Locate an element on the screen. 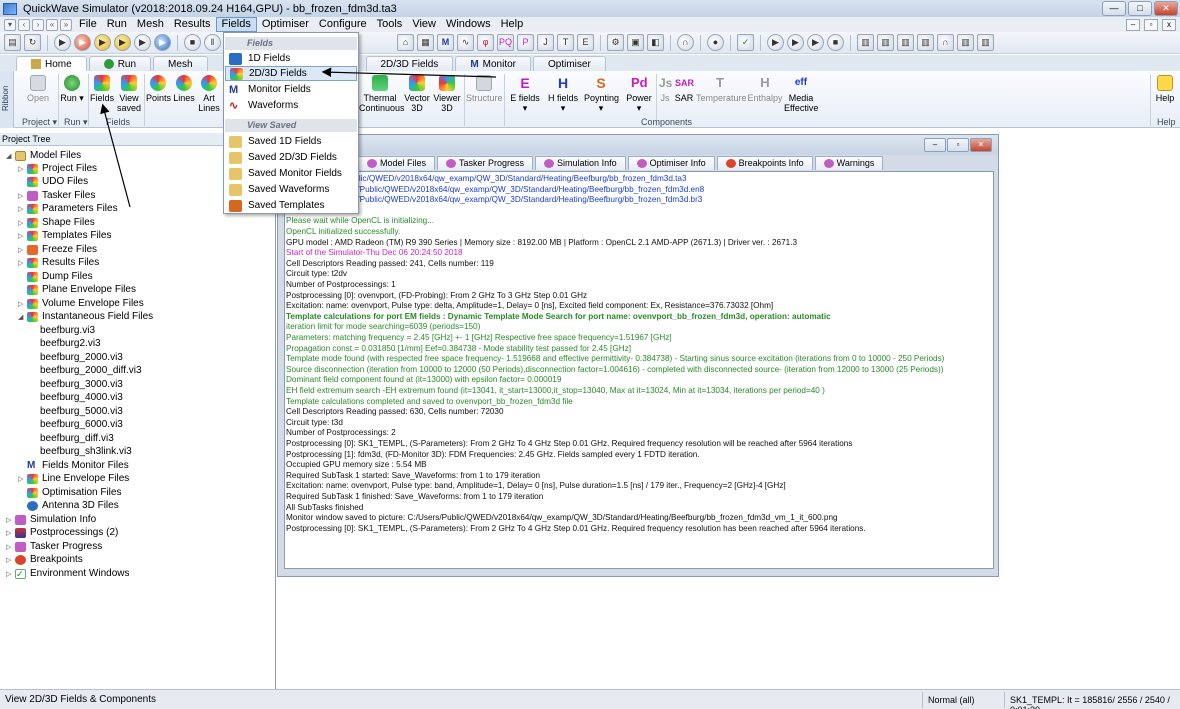 The image size is (1180, 709). menu-item-saved-1d-fields: Saved 1D Fields is located at coordinates (291, 141).